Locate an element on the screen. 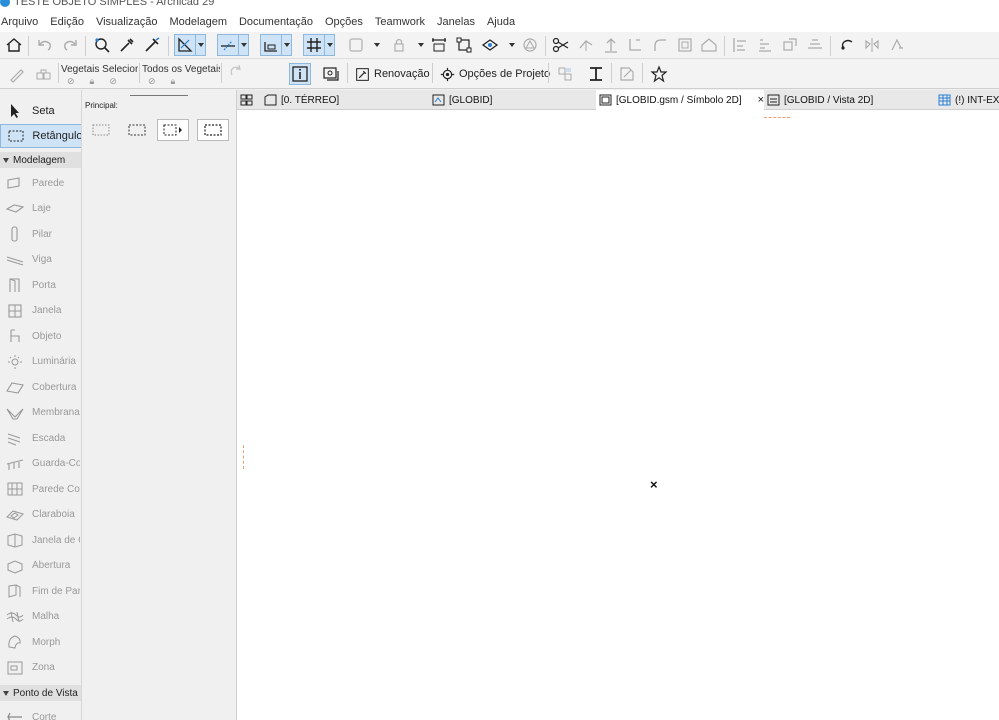  tool-fim-de-pare: Fim de Pare is located at coordinates (40, 591).